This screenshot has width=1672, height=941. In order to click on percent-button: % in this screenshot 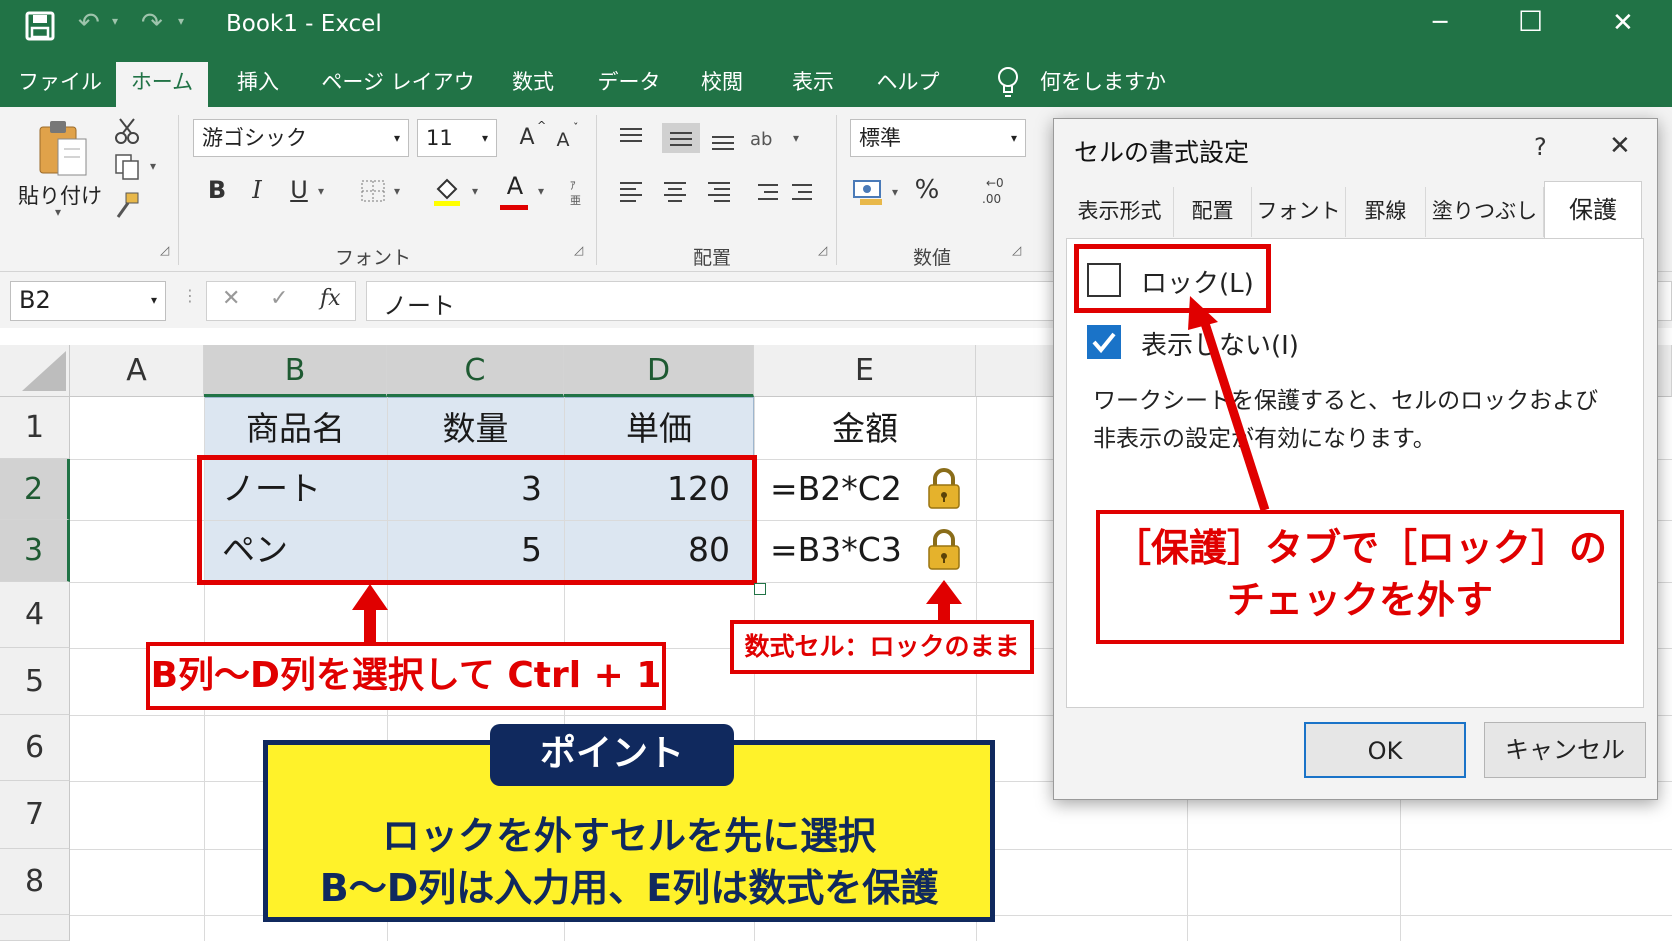, I will do `click(927, 190)`.